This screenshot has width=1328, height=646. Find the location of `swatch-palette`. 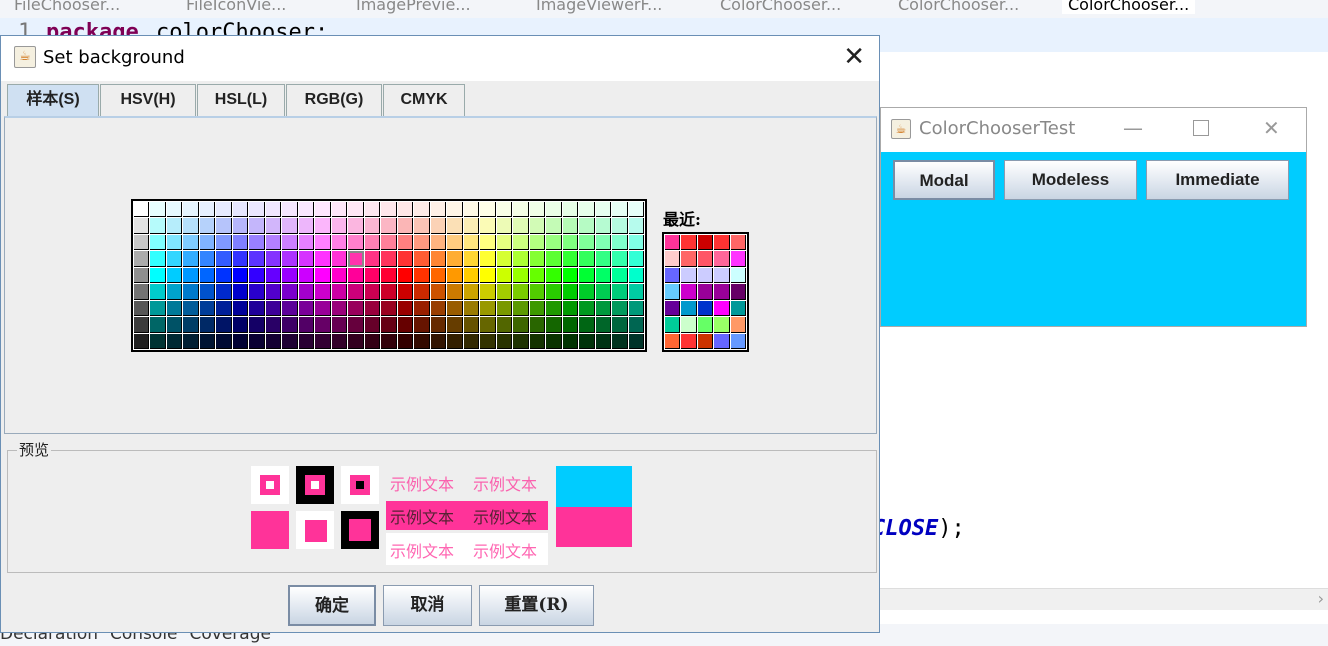

swatch-palette is located at coordinates (389, 275).